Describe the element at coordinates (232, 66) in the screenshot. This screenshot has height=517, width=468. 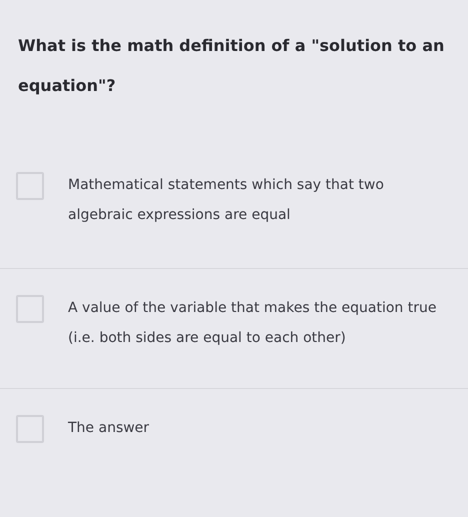
I see `question-text: What is the math definition of a "solution to an equation"?` at that location.